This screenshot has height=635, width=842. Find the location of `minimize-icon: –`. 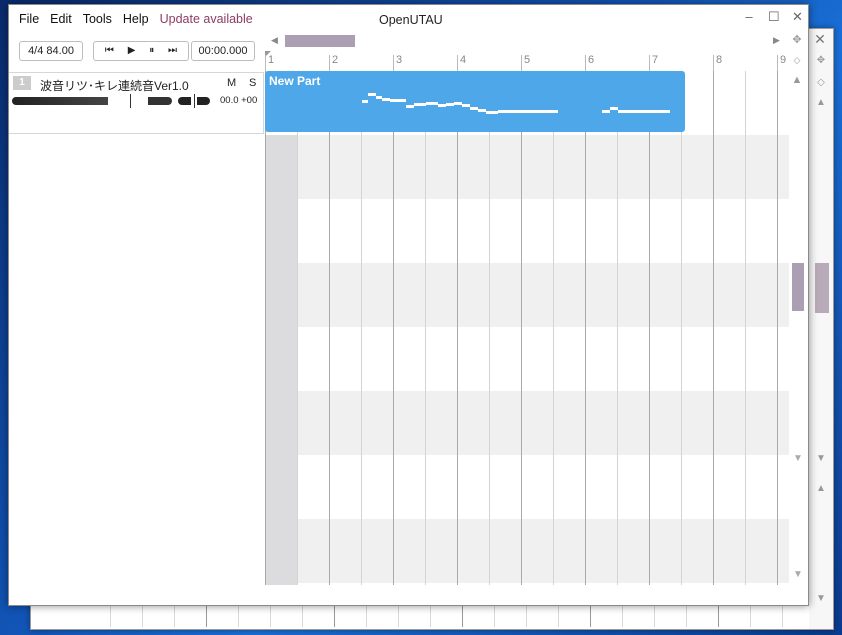

minimize-icon: – is located at coordinates (749, 17).